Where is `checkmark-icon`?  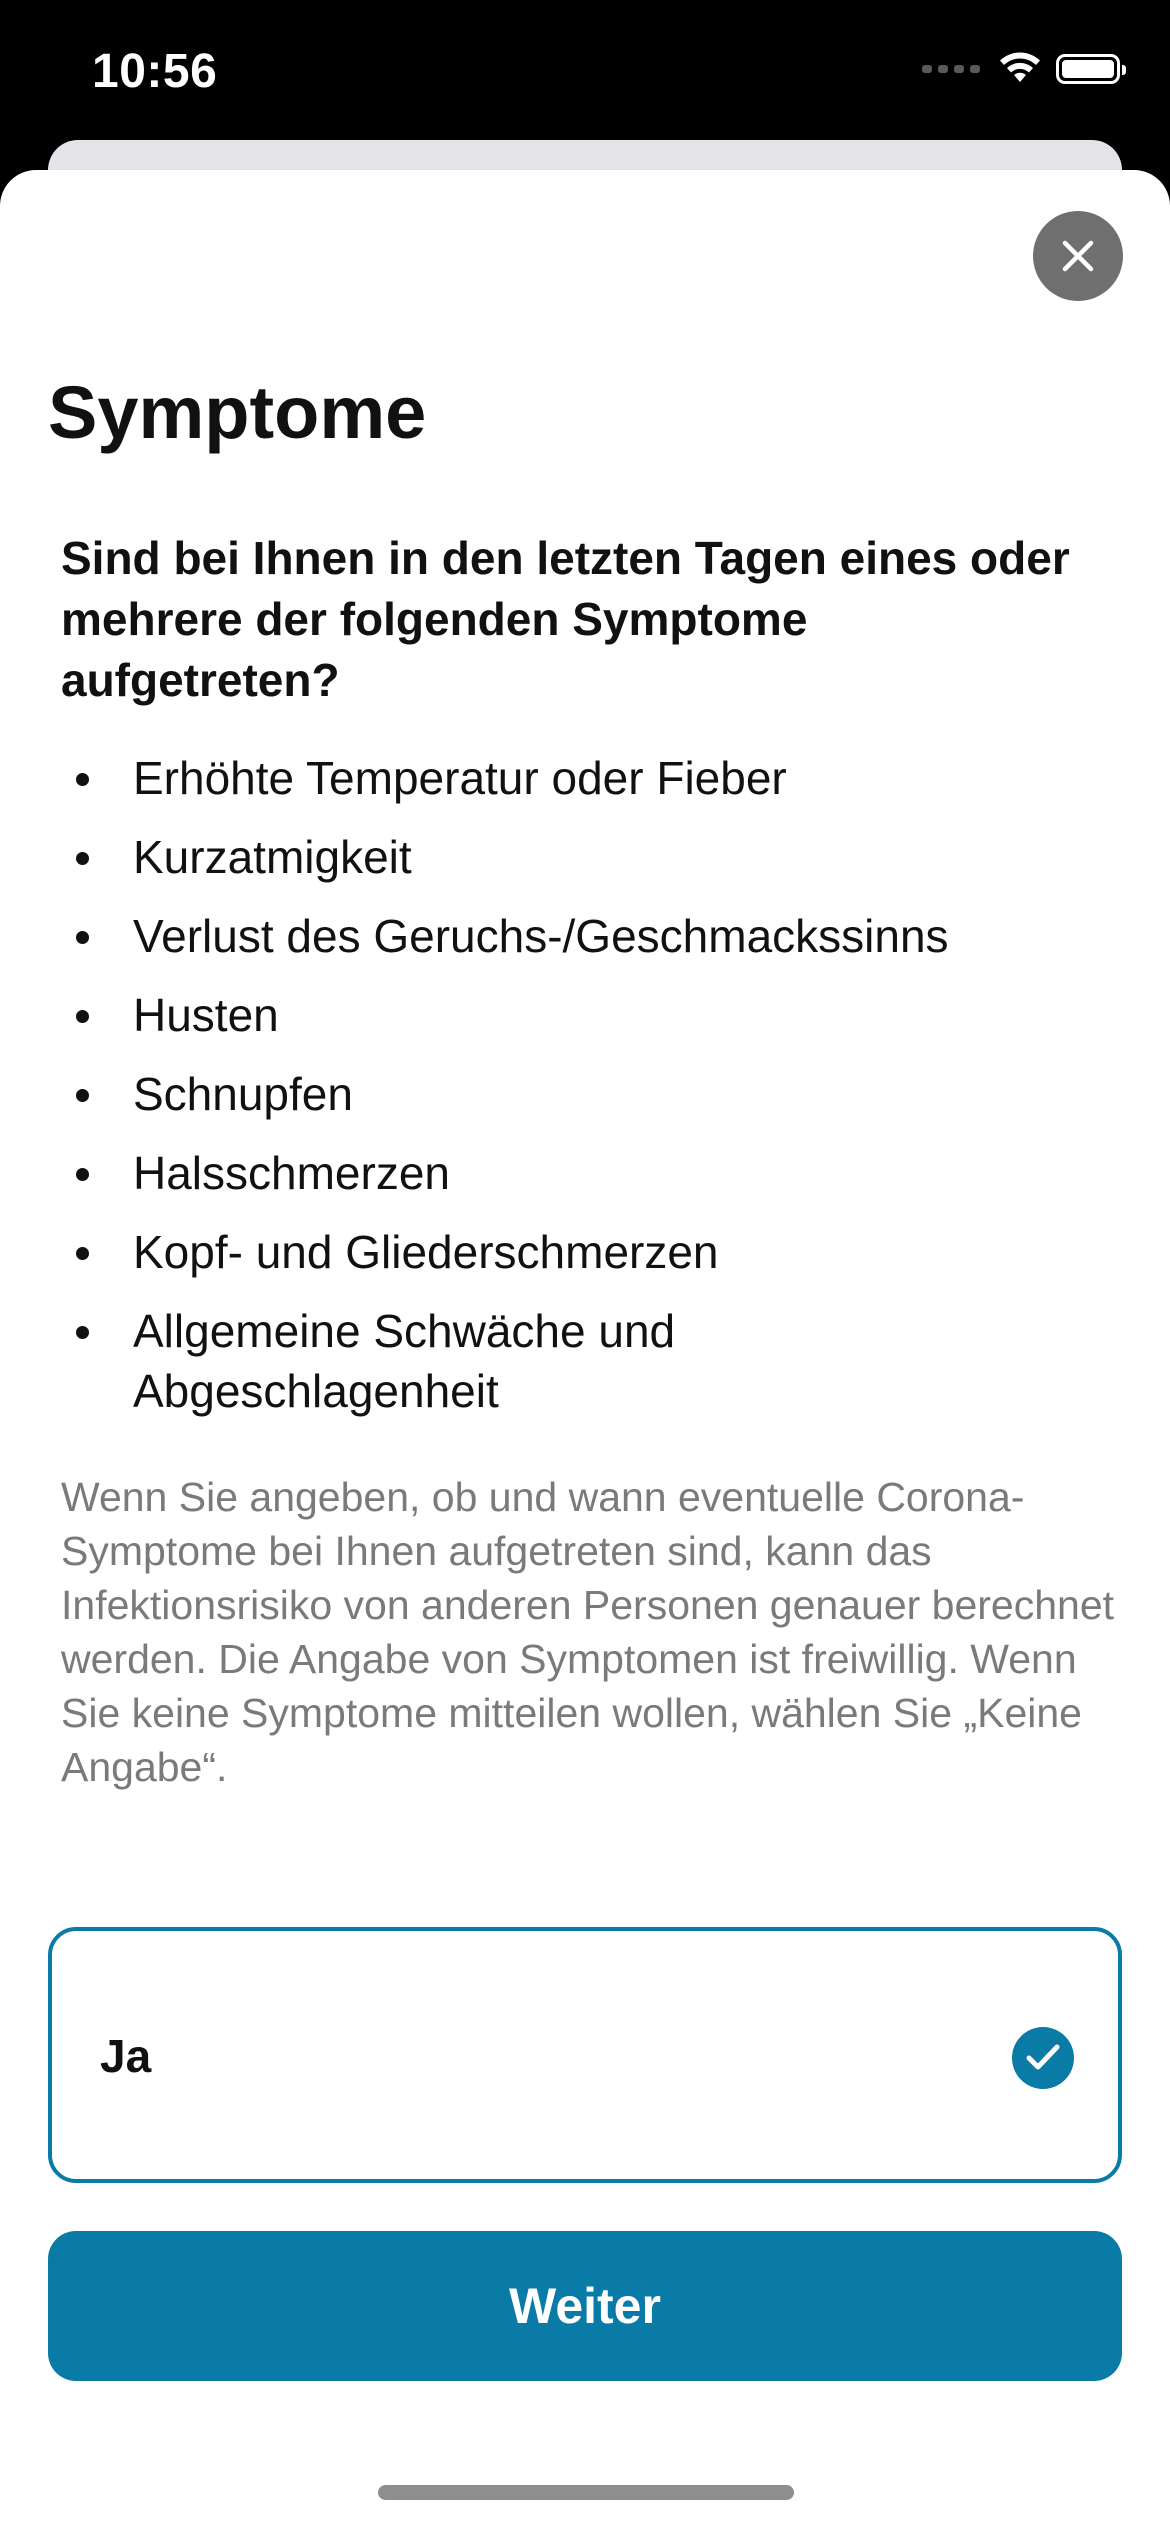
checkmark-icon is located at coordinates (1043, 2058).